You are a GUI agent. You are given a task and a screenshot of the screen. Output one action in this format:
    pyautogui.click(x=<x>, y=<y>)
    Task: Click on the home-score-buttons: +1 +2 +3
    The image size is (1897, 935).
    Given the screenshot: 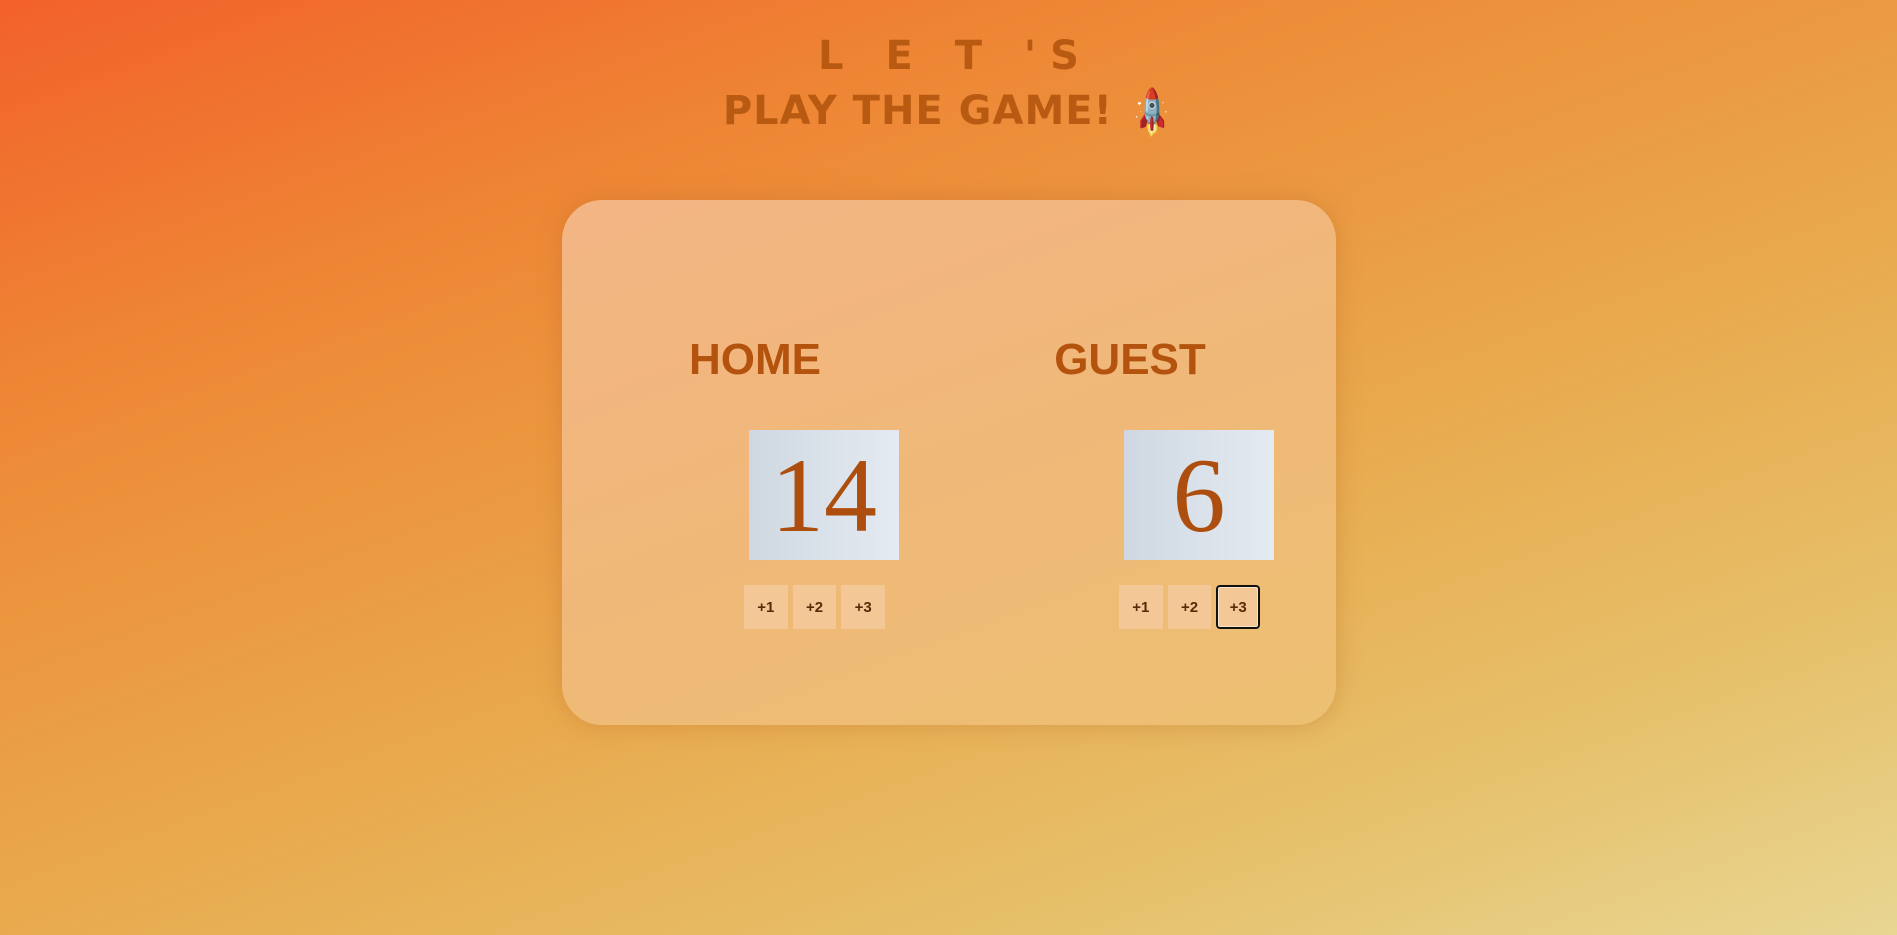 What is the action you would take?
    pyautogui.click(x=755, y=607)
    